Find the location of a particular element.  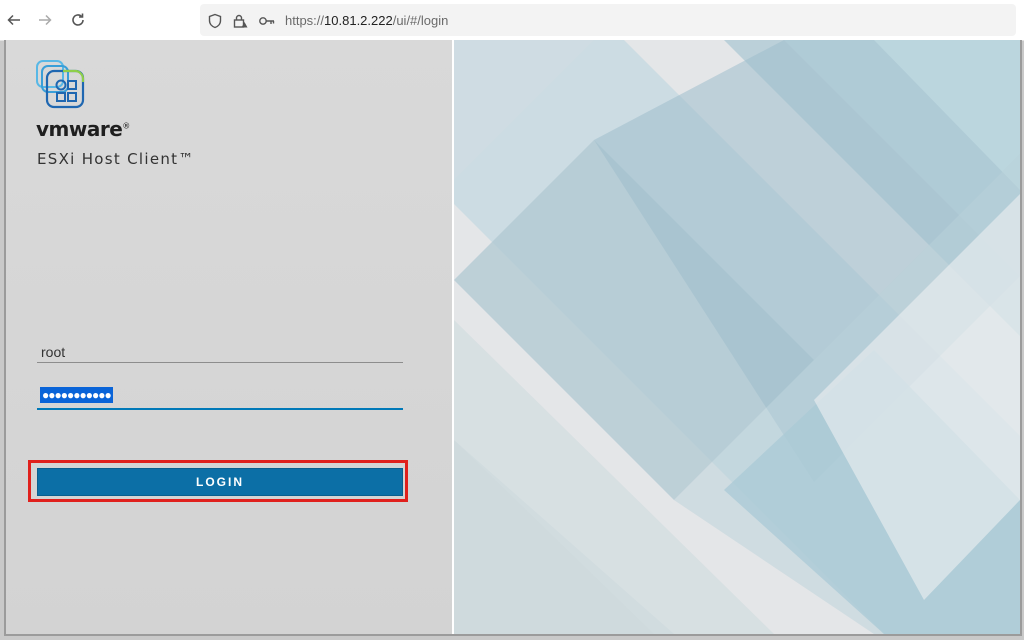

brand-registered-mark: ® is located at coordinates (126, 126).